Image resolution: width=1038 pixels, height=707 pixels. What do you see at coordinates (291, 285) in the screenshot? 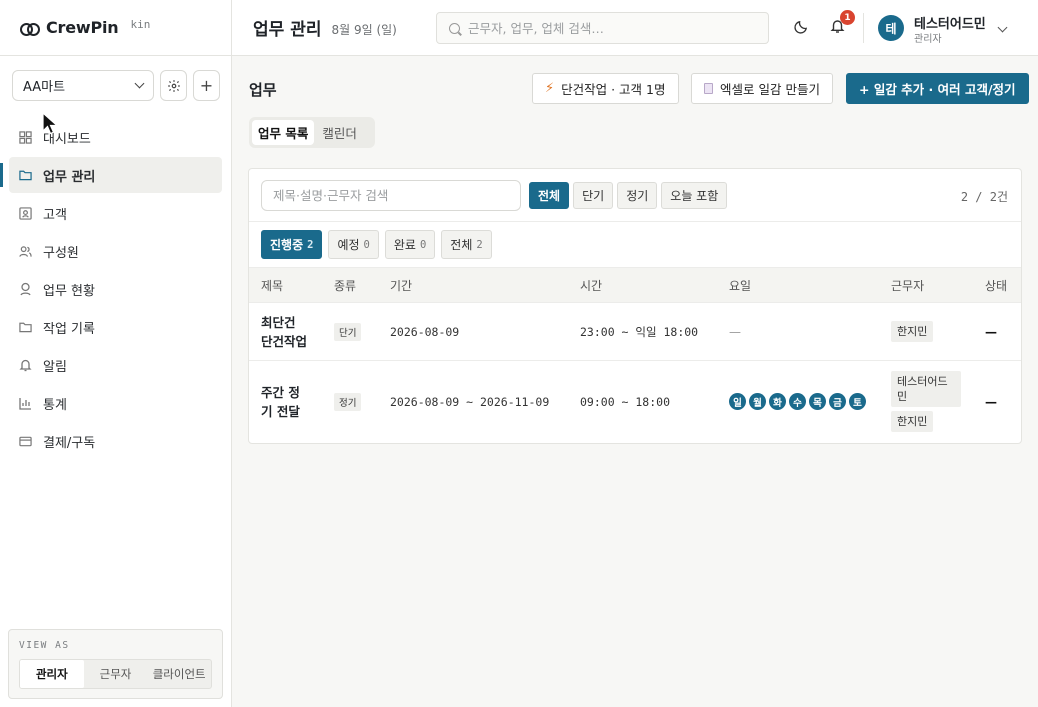
I see `column-header-title: 제목` at bounding box center [291, 285].